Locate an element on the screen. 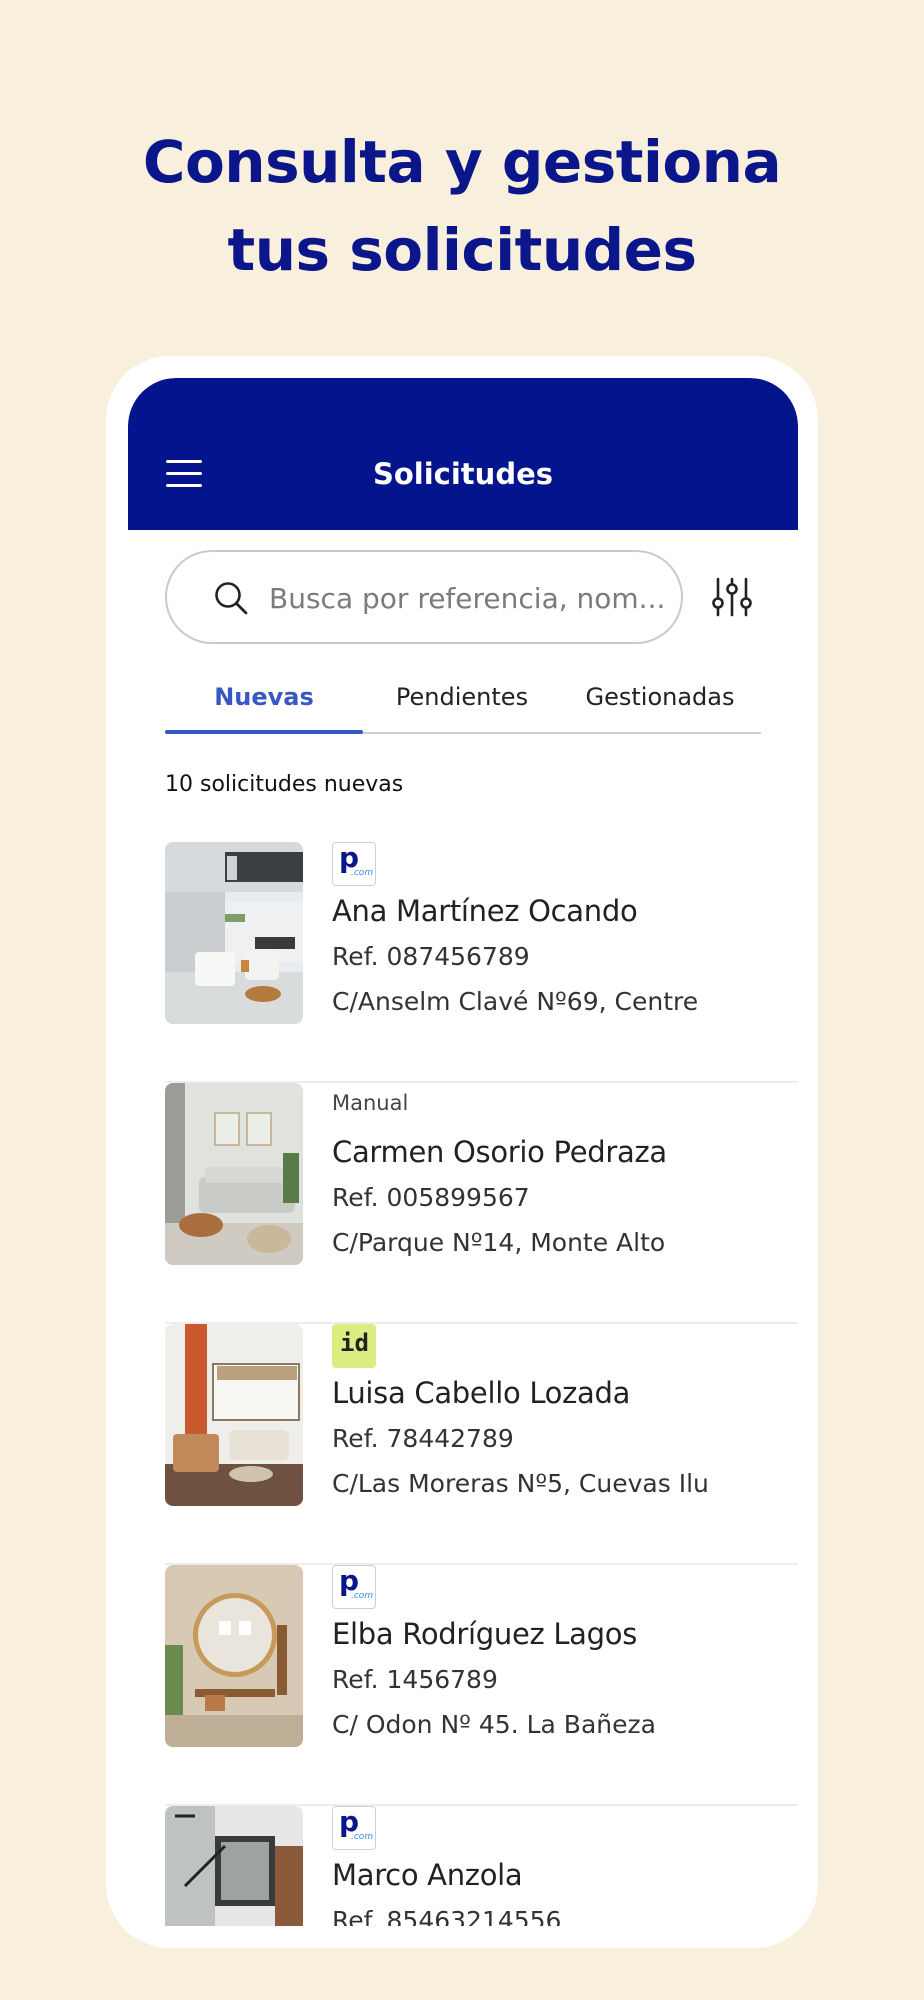 This screenshot has width=924, height=2000. tab-pendientes: Pendientes is located at coordinates (462, 703).